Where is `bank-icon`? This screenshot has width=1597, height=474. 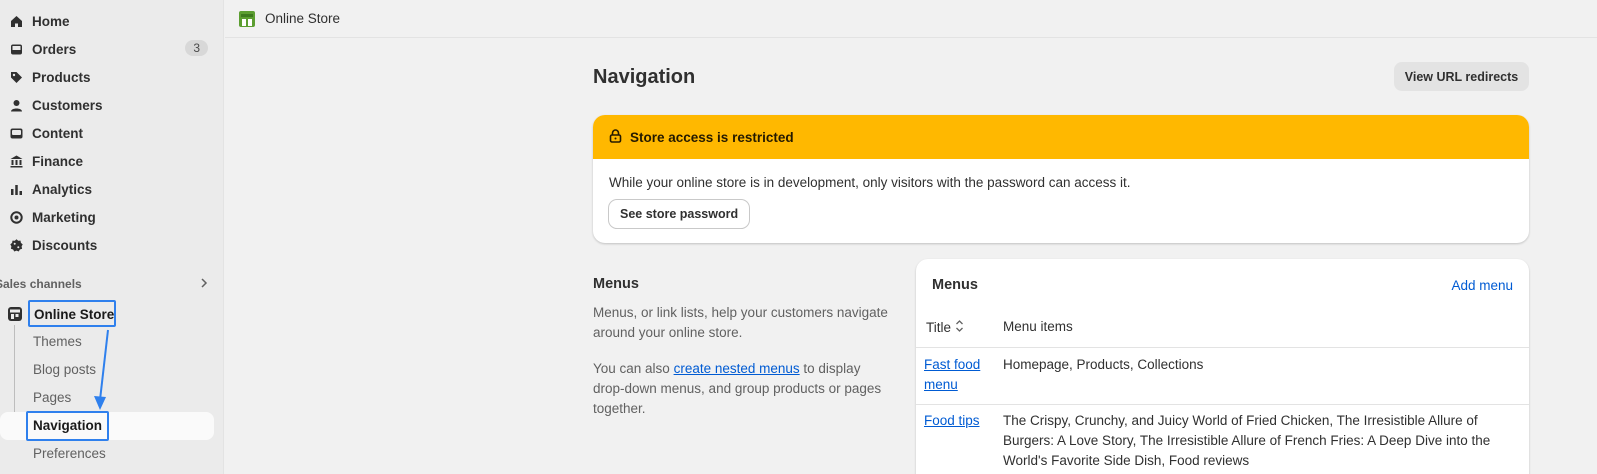 bank-icon is located at coordinates (16, 161).